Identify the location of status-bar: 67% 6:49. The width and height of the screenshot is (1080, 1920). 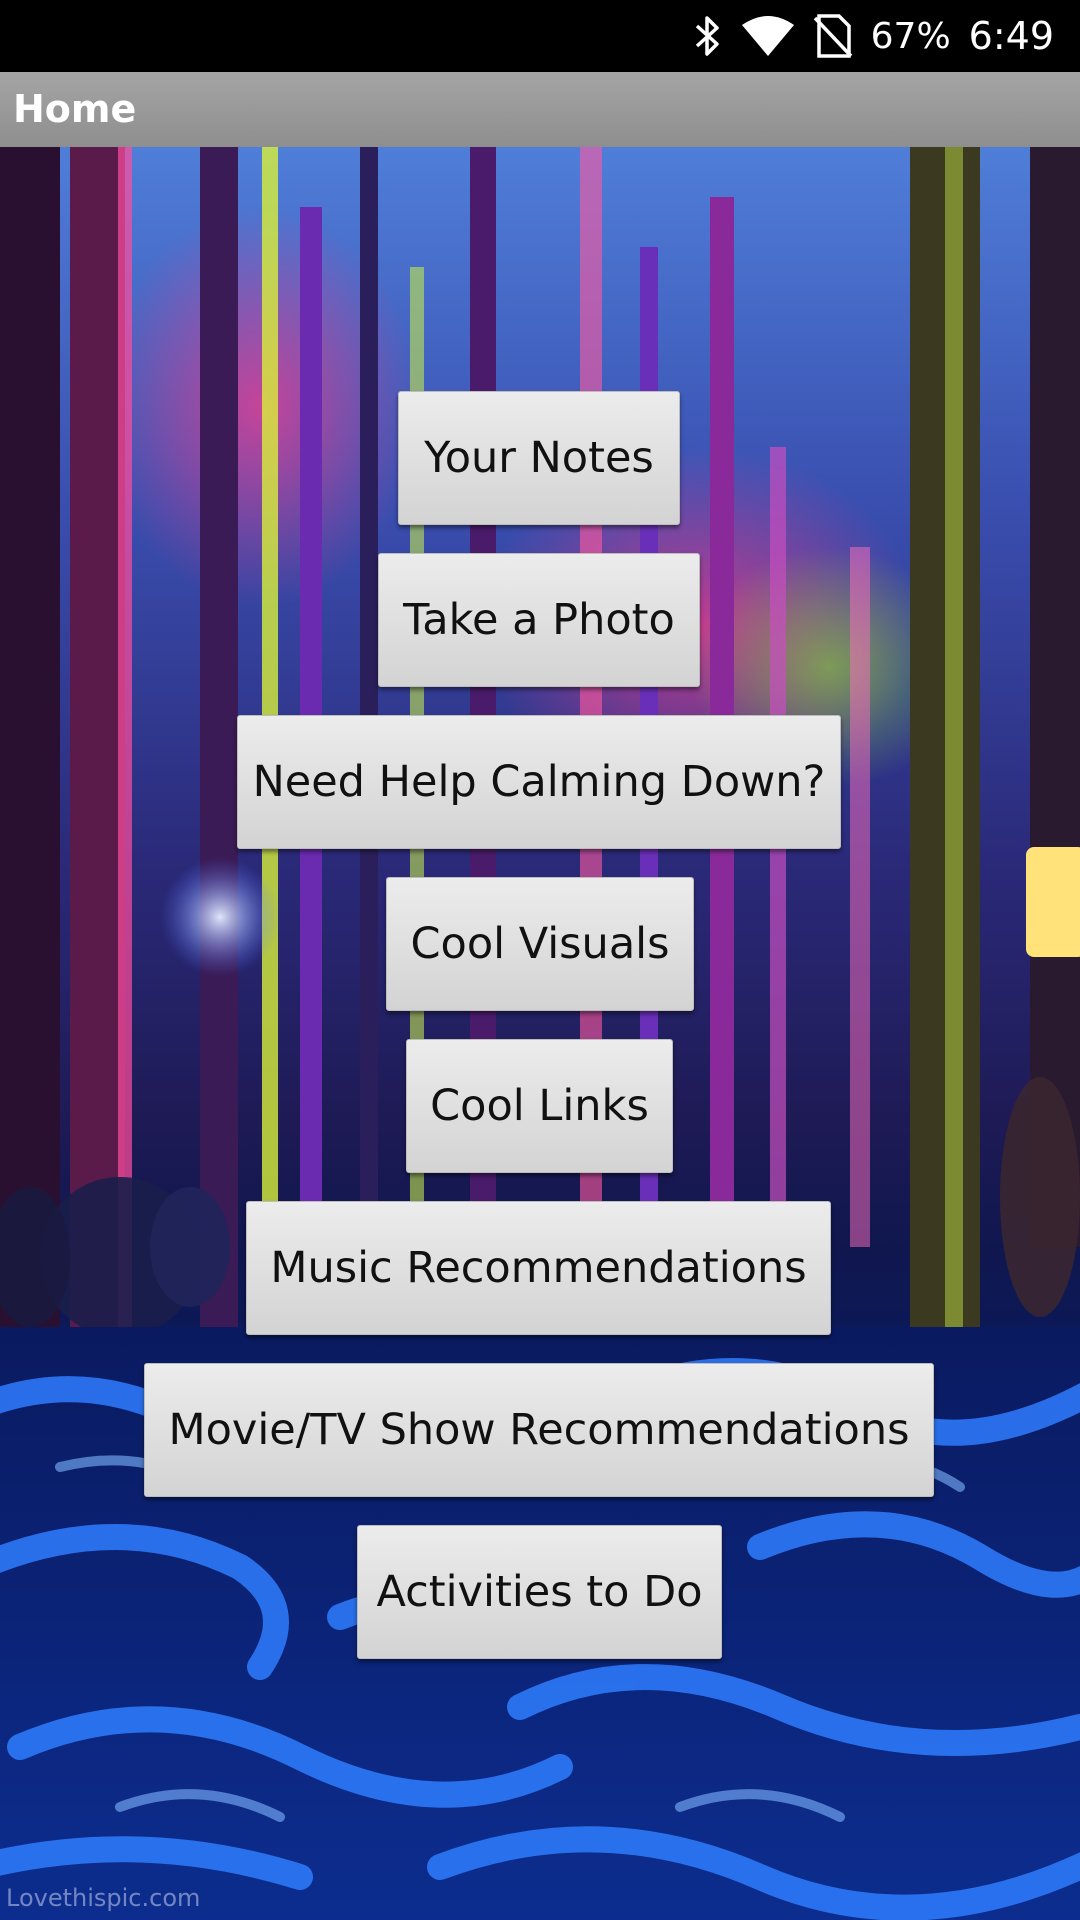
(540, 36).